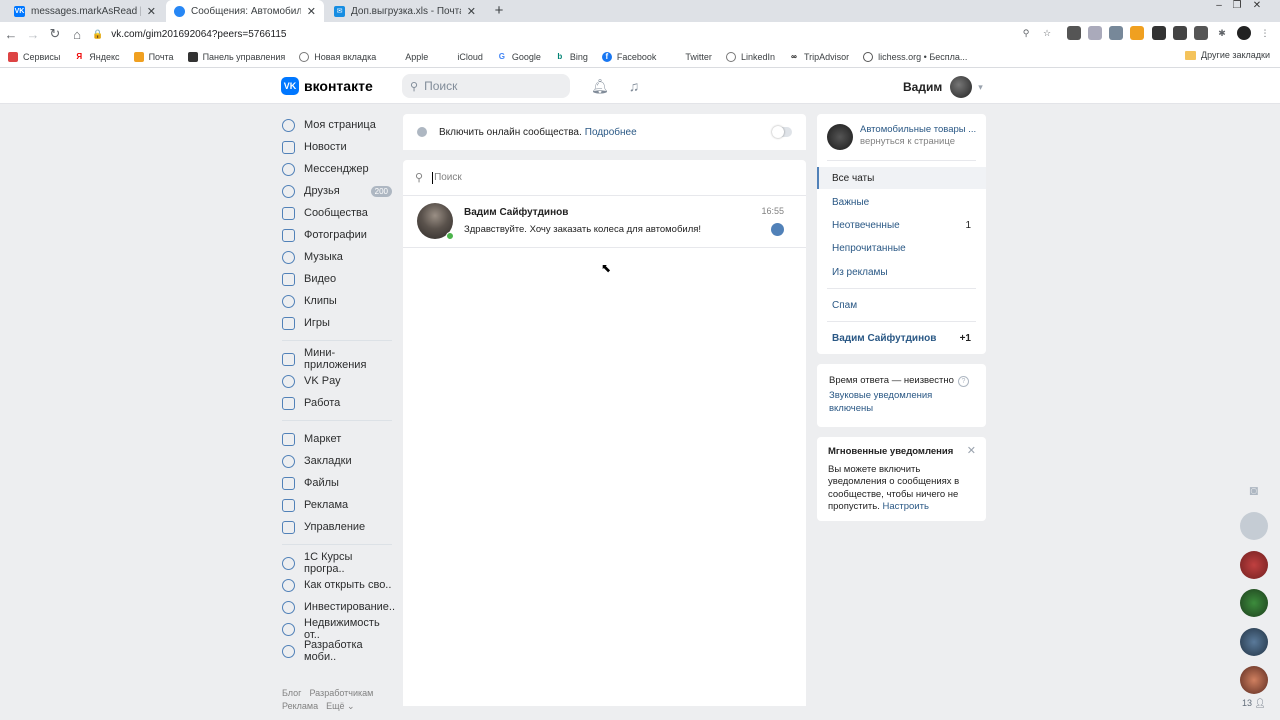  Describe the element at coordinates (337, 257) in the screenshot. I see `nav-music: Музыка` at that location.